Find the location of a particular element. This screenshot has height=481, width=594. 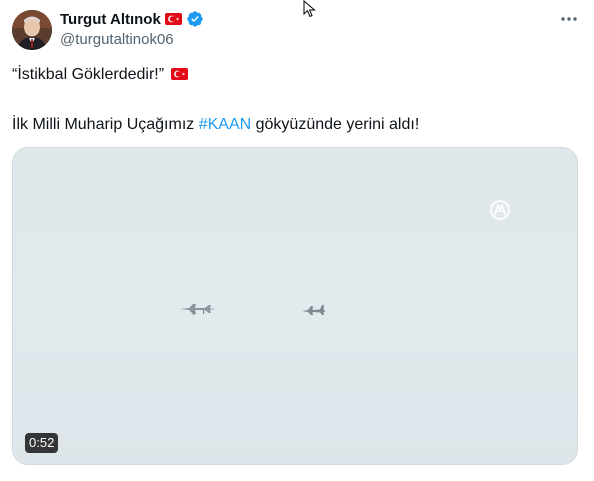

aa-logo-icon is located at coordinates (500, 210).